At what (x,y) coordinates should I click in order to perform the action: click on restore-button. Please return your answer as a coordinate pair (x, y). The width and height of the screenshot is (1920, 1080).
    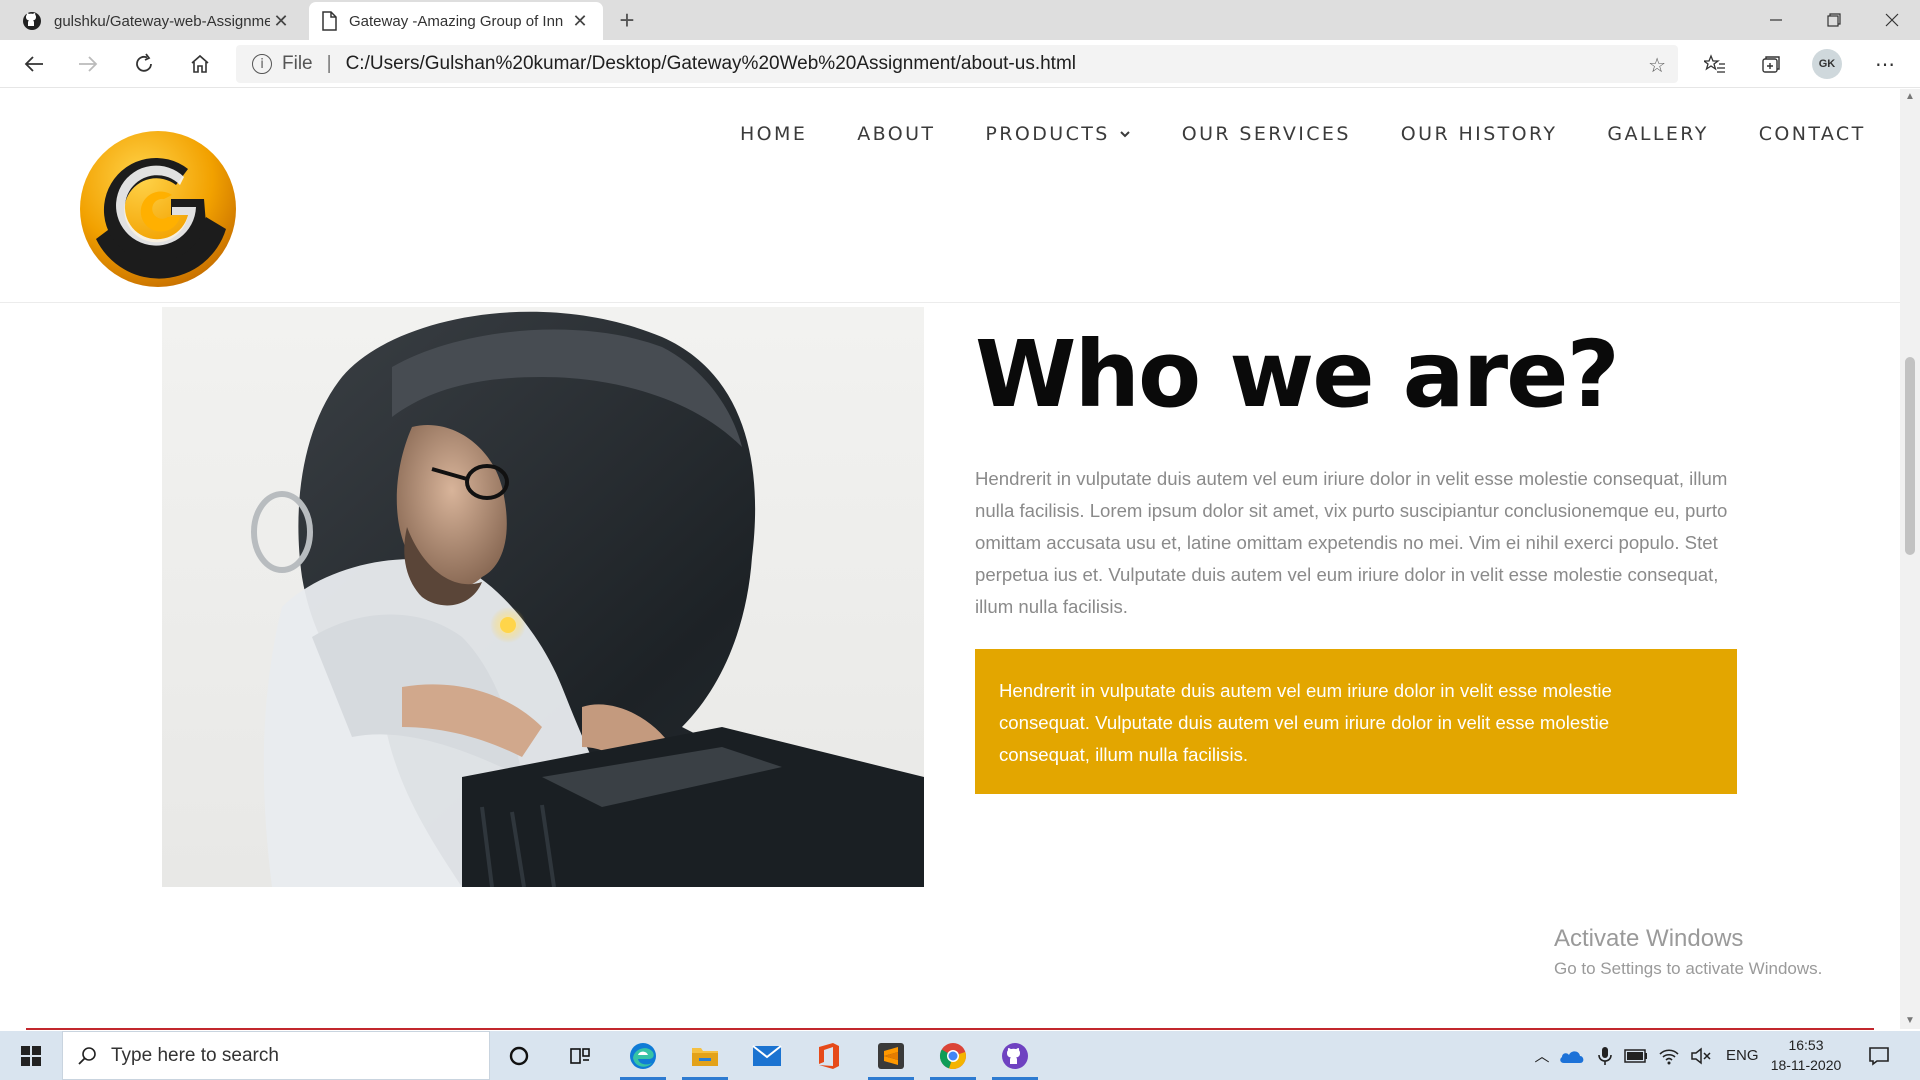
    Looking at the image, I should click on (1834, 20).